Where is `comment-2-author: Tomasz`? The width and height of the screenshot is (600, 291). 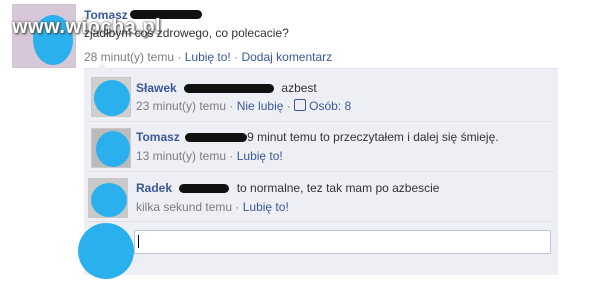 comment-2-author: Tomasz is located at coordinates (158, 137).